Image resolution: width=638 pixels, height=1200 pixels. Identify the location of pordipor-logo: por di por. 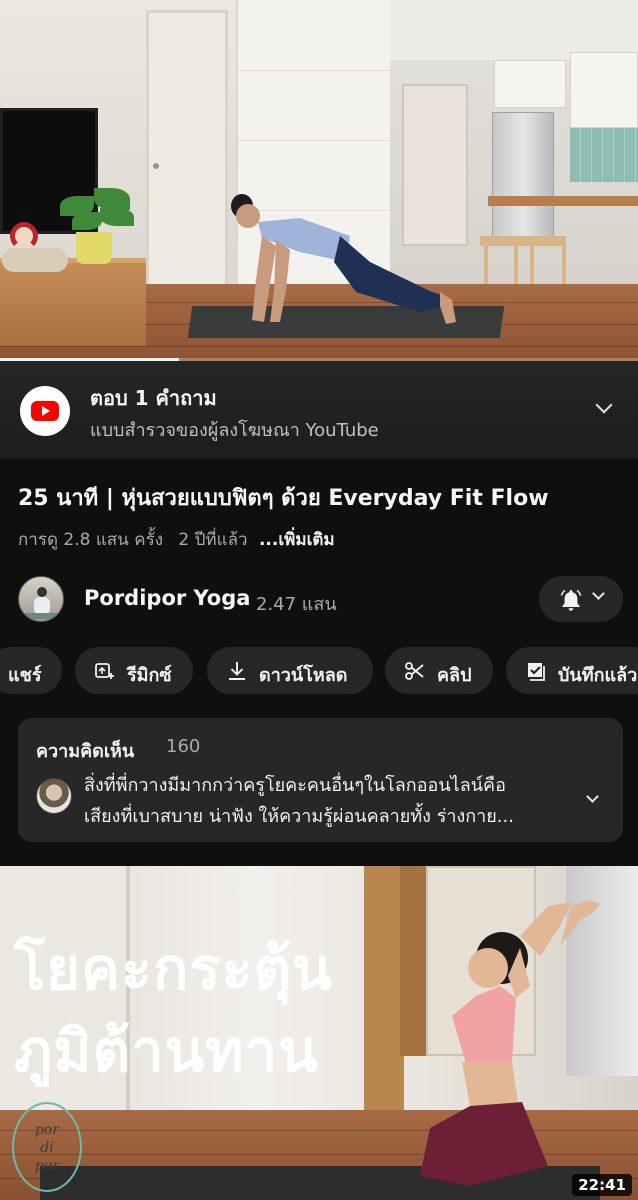
(47, 1147).